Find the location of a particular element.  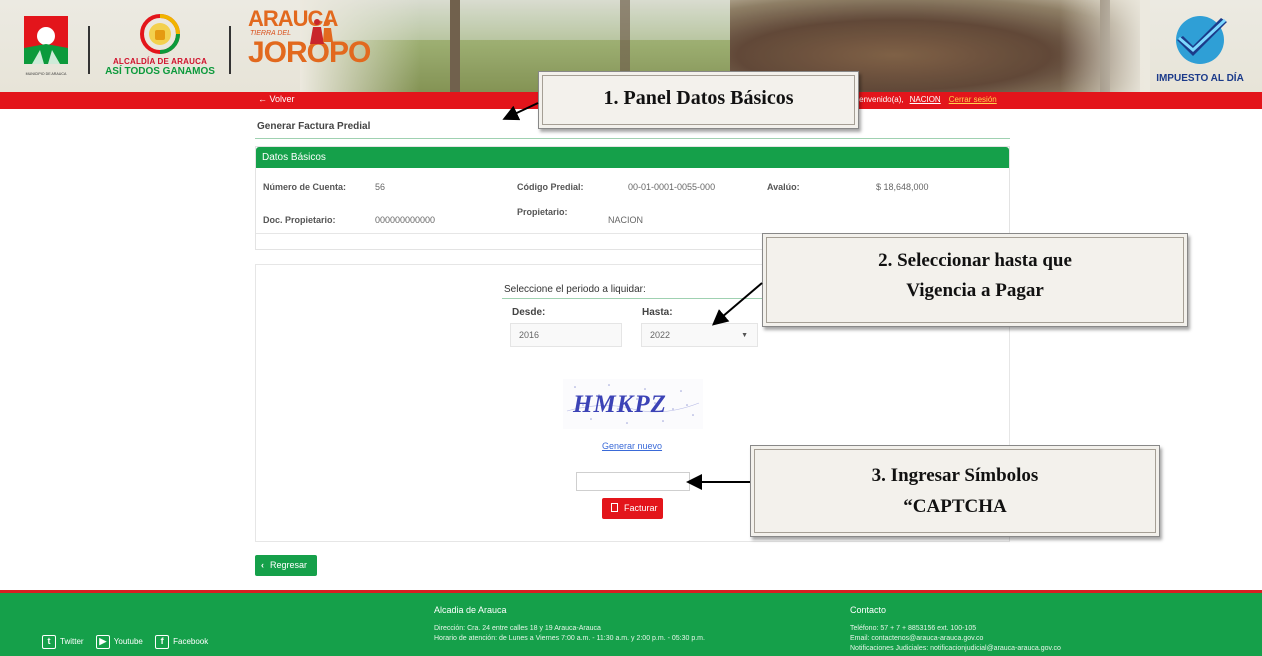

account-label: Número de Cuenta: is located at coordinates (305, 187).